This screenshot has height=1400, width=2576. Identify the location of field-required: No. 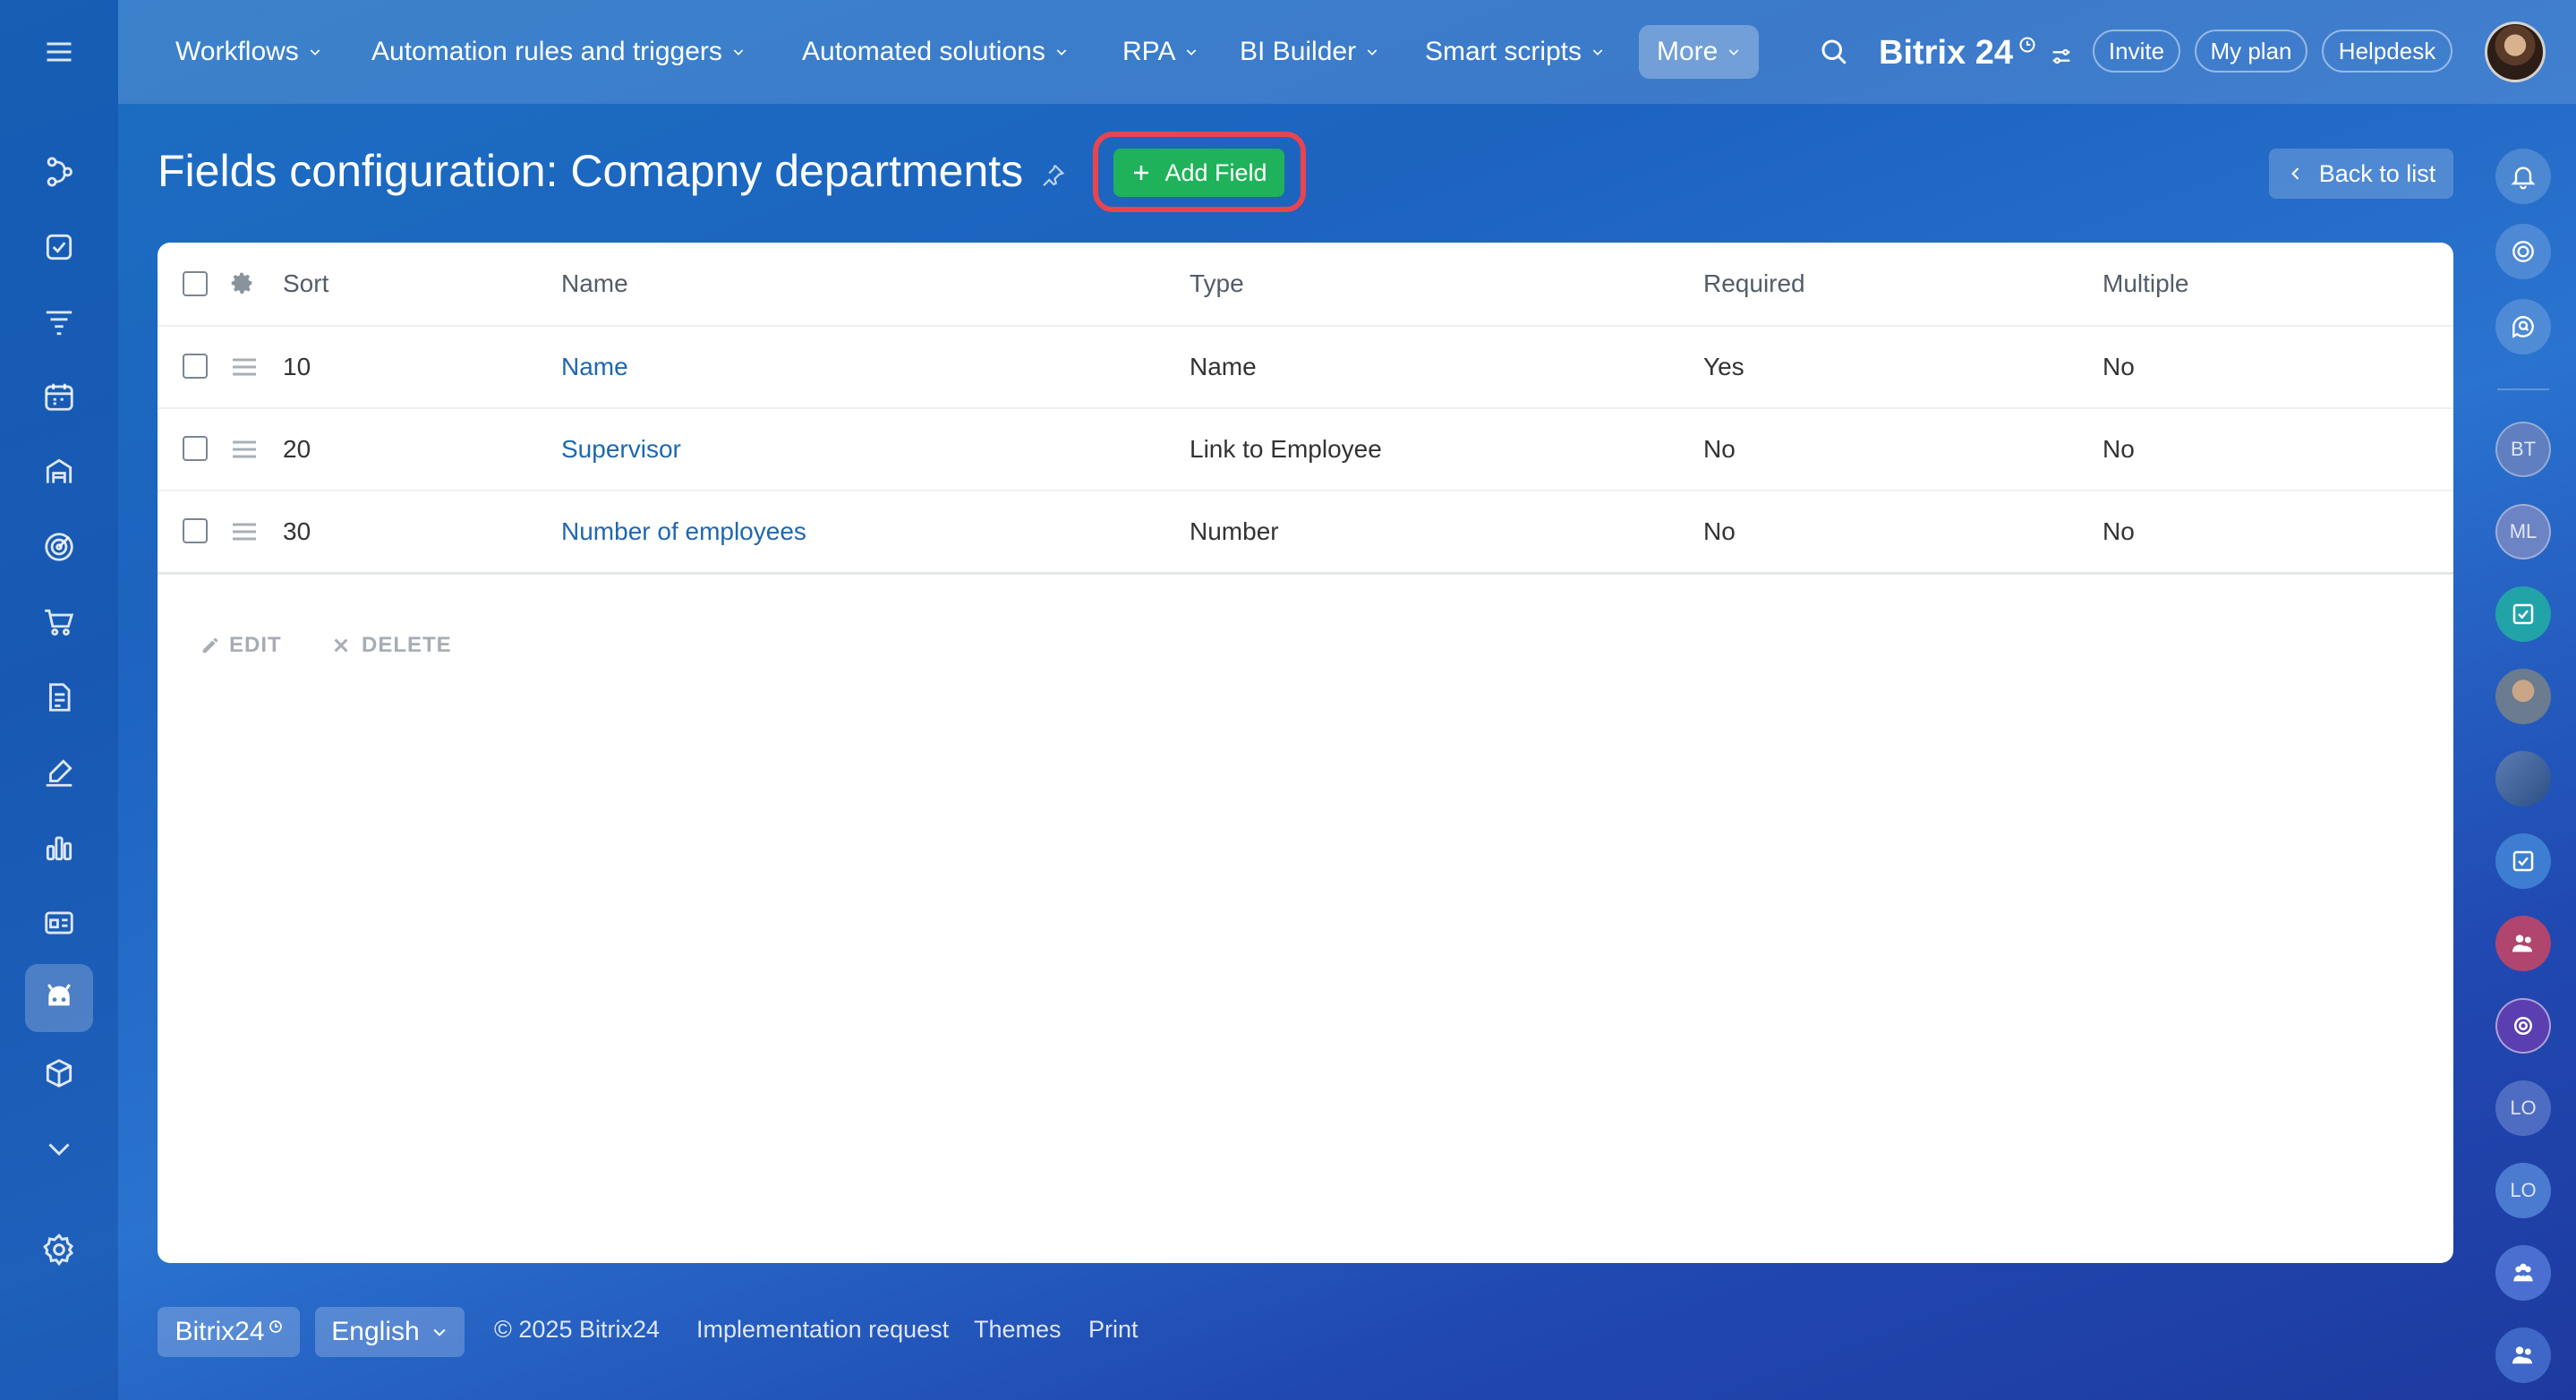
(1719, 531).